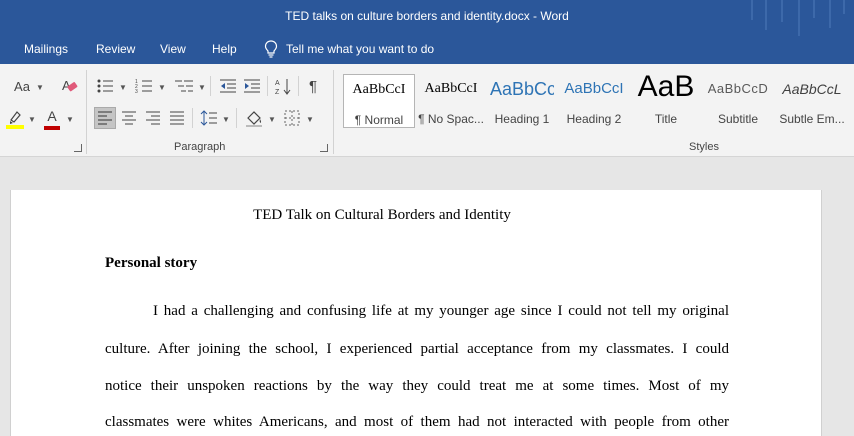  I want to click on numbering-icon: 1 2 3, so click(143, 86).